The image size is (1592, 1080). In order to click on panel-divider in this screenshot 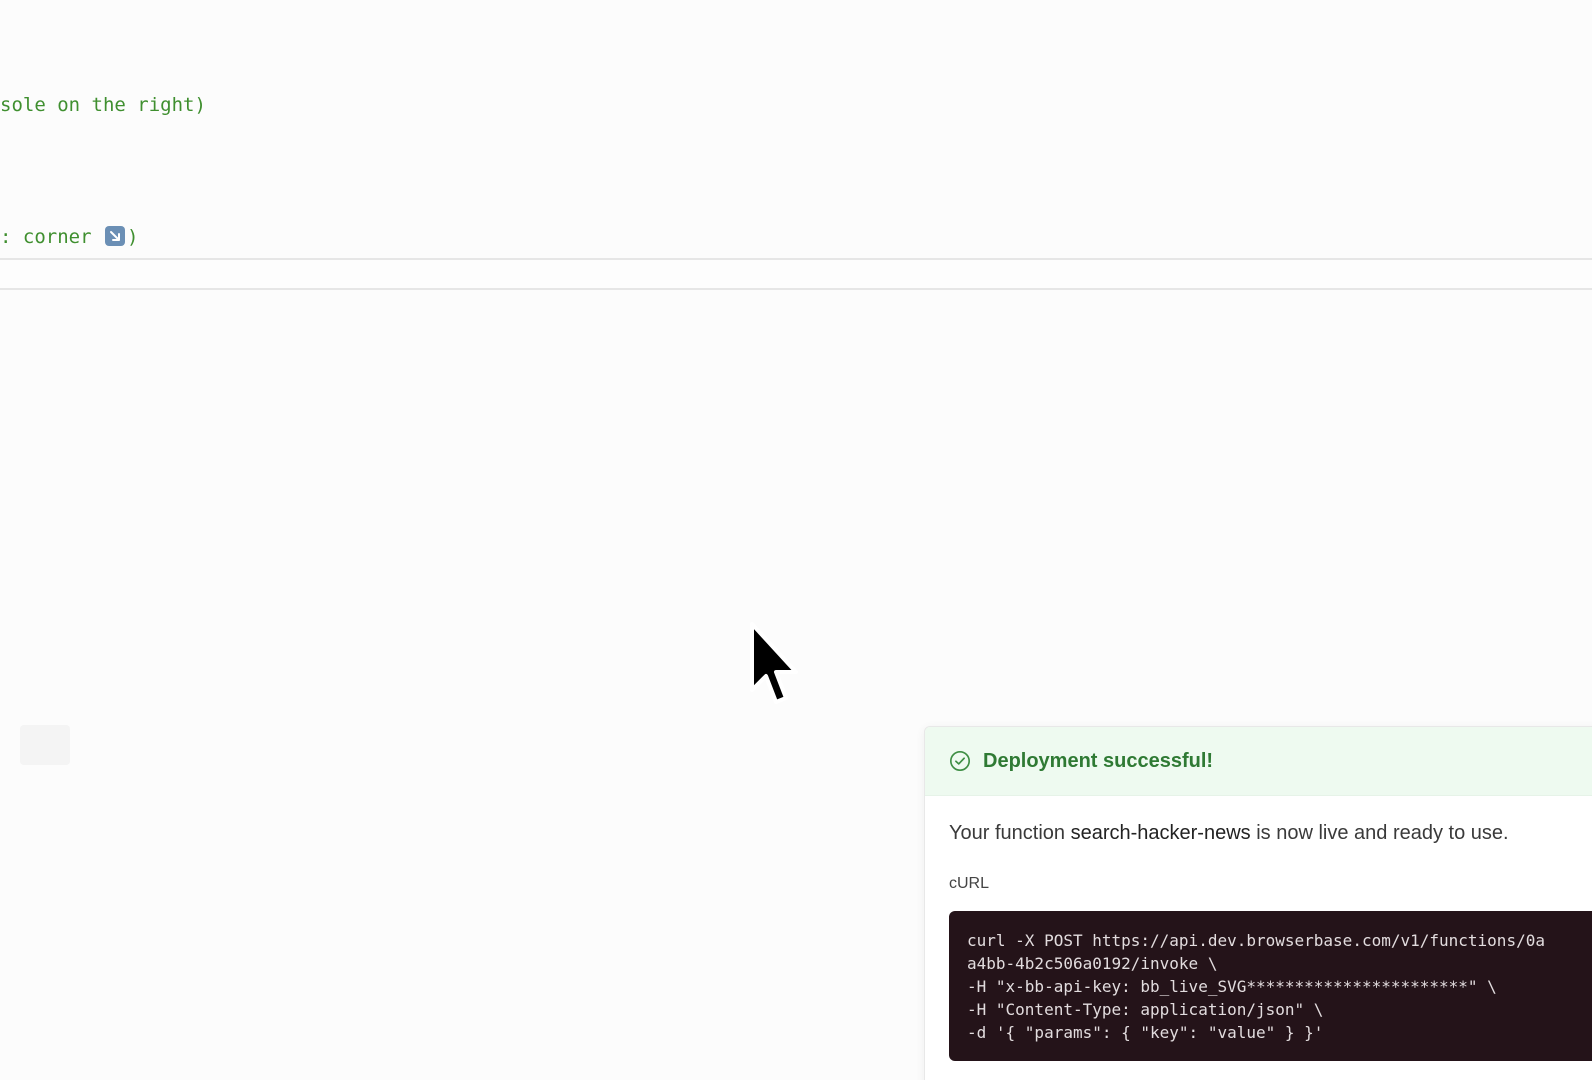, I will do `click(796, 289)`.